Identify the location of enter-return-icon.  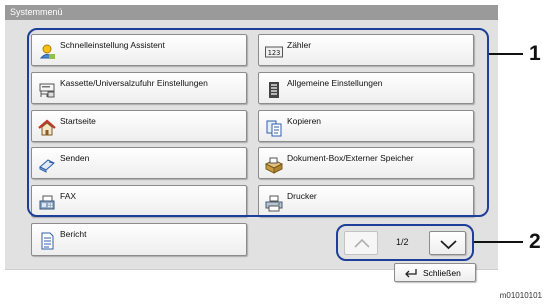
(411, 273).